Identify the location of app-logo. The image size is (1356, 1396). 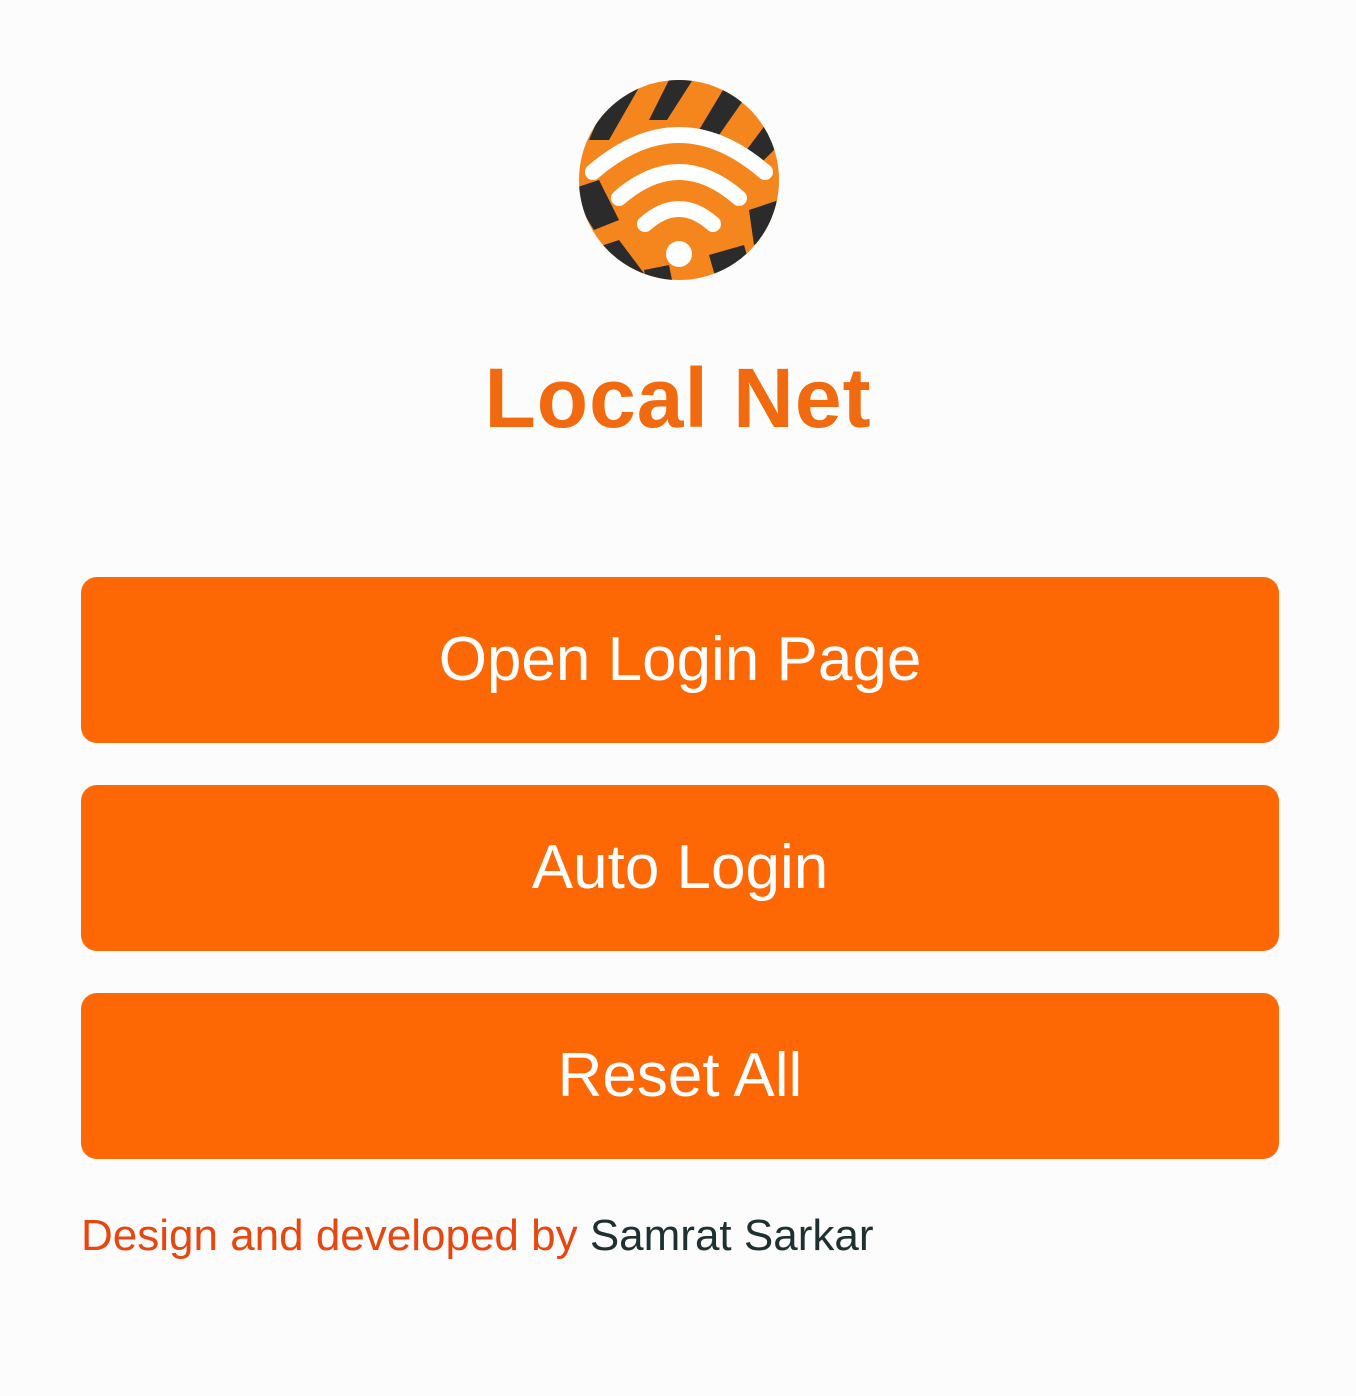
(679, 180).